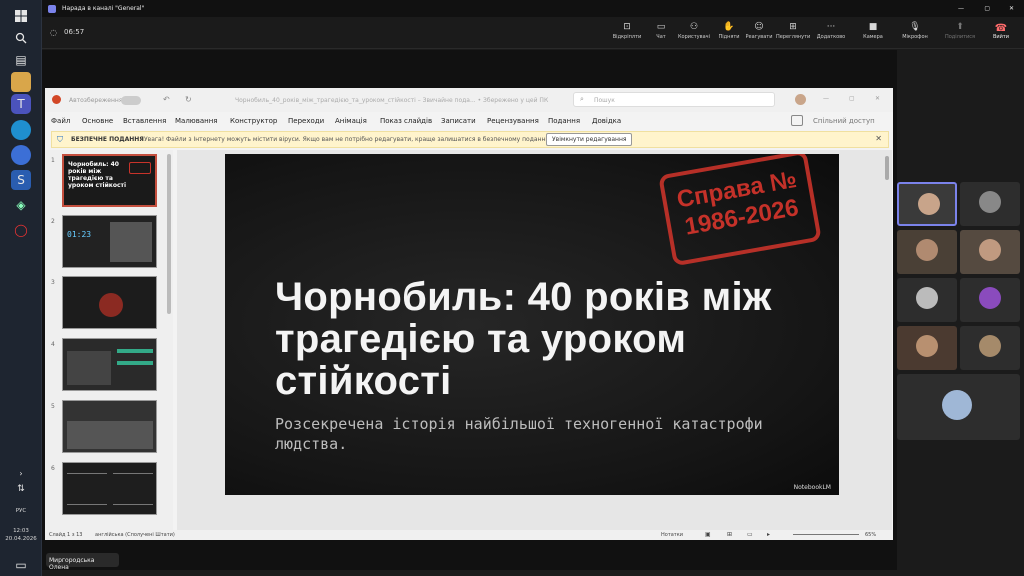  Describe the element at coordinates (729, 29) in the screenshot. I see `raise-hand-button: ✋ Підняти` at that location.